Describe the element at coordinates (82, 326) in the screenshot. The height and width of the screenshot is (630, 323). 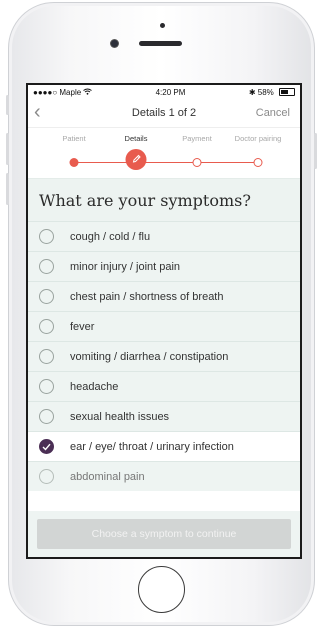
I see `symptom-label: fever` at that location.